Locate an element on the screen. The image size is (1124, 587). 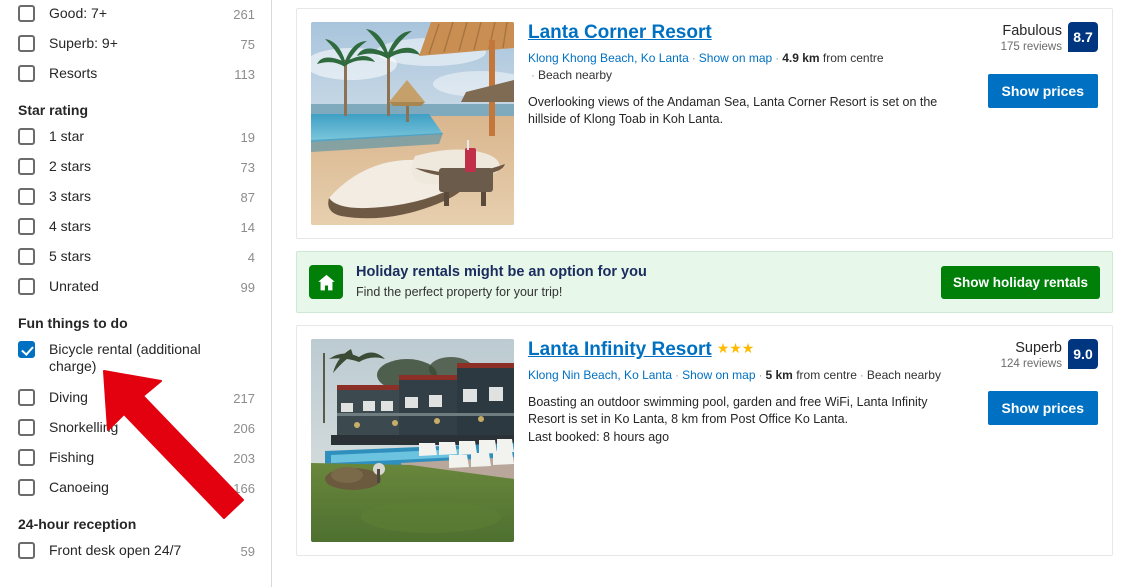
filter-row: Resorts 113 is located at coordinates (136, 75).